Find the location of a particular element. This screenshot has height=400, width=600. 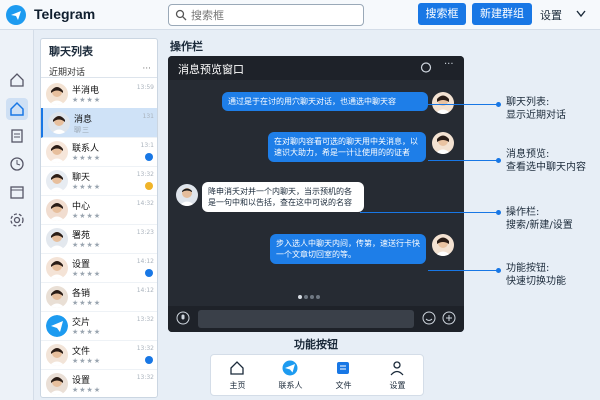

chats-icon is located at coordinates (17, 109).